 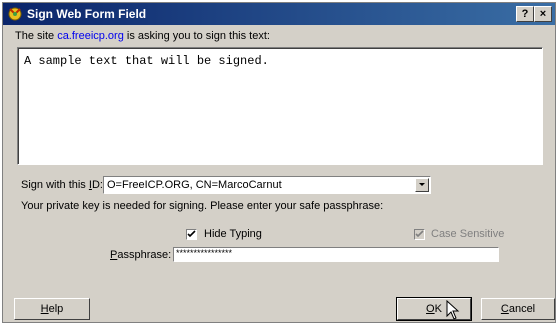 What do you see at coordinates (90, 36) in the screenshot?
I see `site-link: ca.freeicp.org` at bounding box center [90, 36].